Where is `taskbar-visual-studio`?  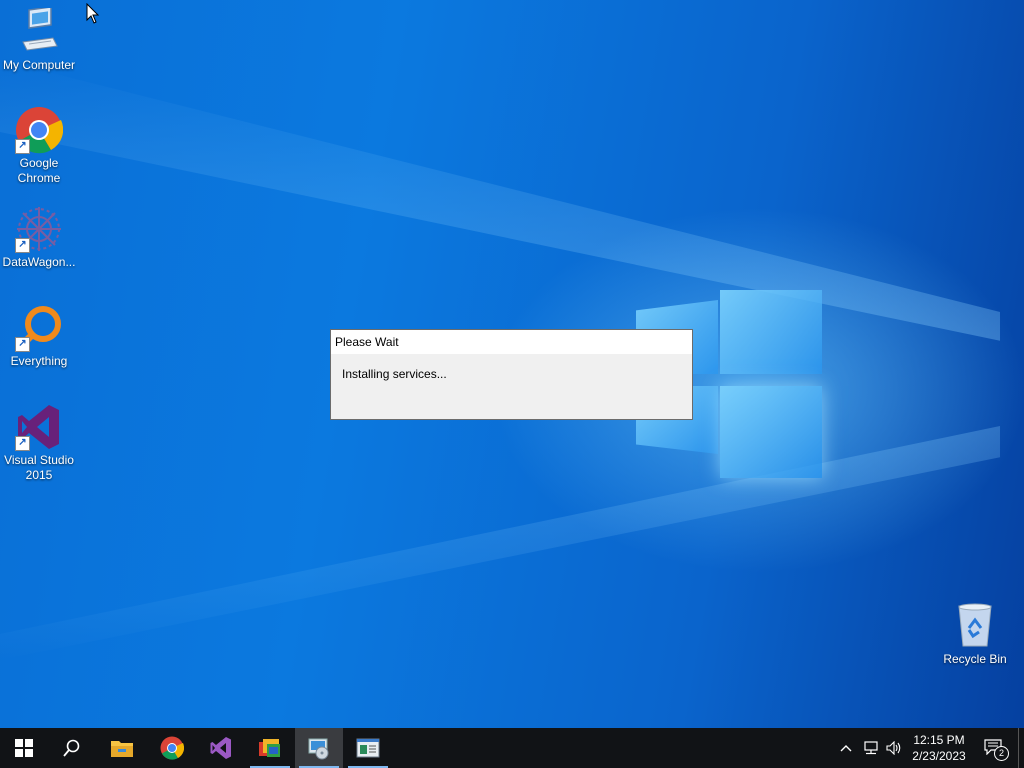 taskbar-visual-studio is located at coordinates (221, 748).